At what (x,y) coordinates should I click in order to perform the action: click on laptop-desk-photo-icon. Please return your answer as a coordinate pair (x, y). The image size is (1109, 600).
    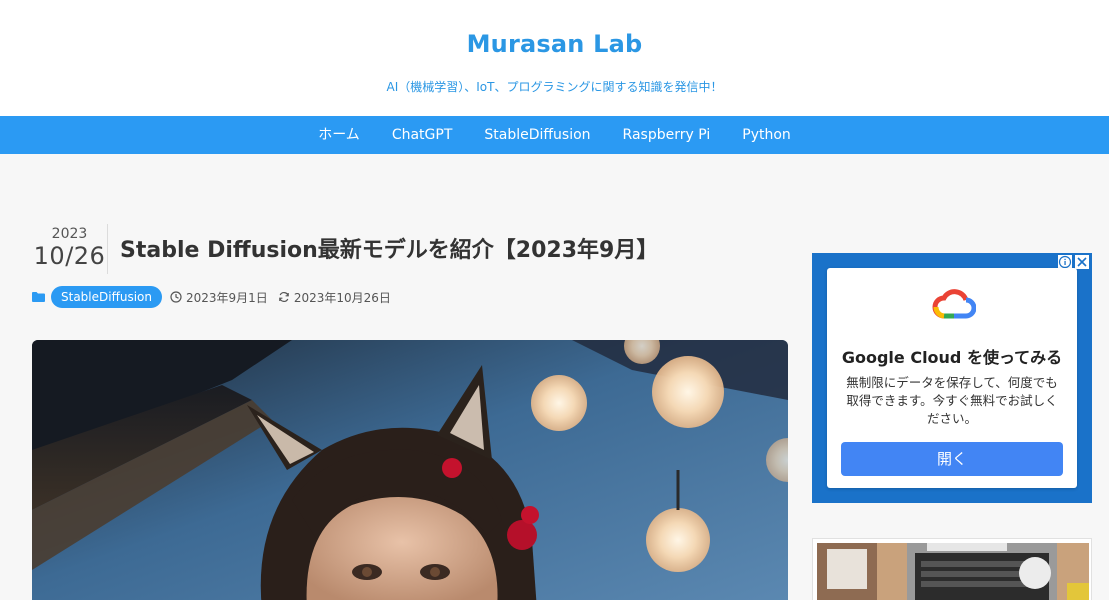
    Looking at the image, I should click on (953, 571).